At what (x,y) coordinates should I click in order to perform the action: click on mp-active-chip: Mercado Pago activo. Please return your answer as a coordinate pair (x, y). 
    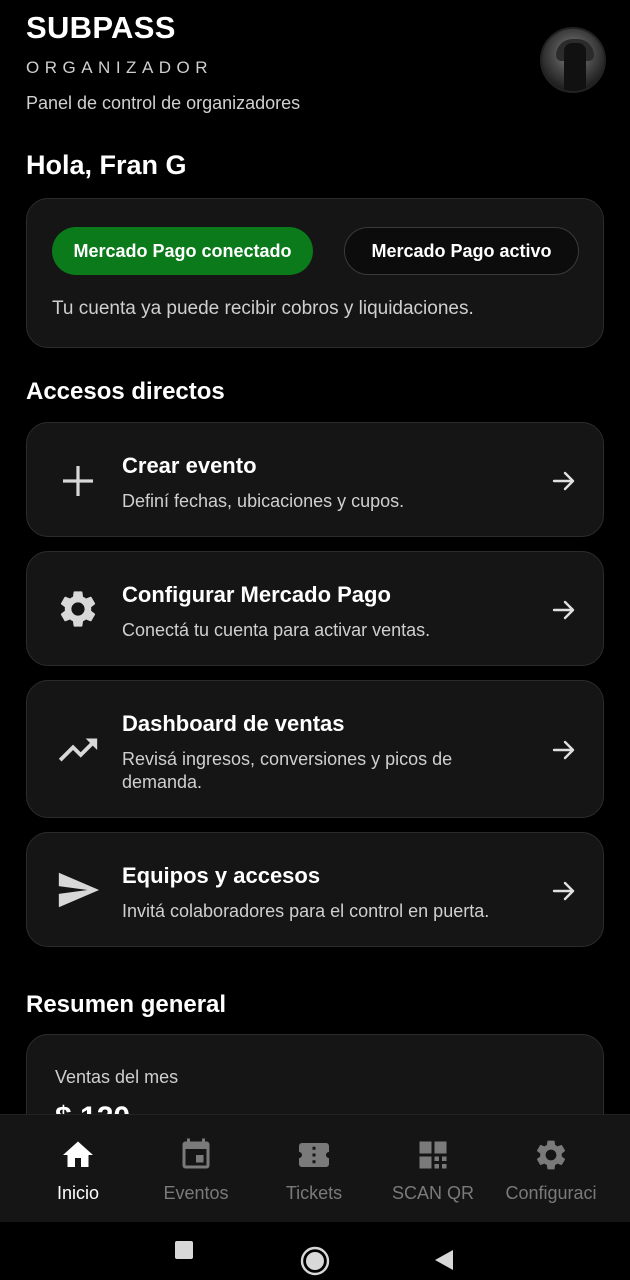
    Looking at the image, I should click on (461, 251).